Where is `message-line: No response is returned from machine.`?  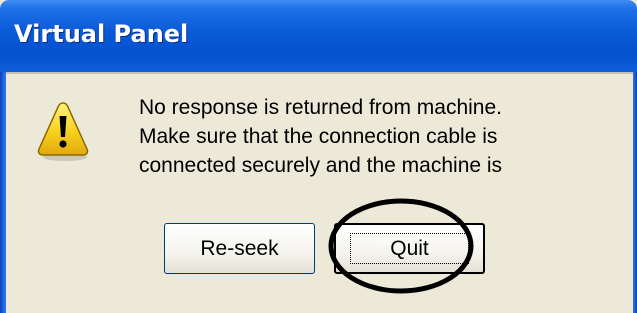
message-line: No response is returned from machine. is located at coordinates (320, 107).